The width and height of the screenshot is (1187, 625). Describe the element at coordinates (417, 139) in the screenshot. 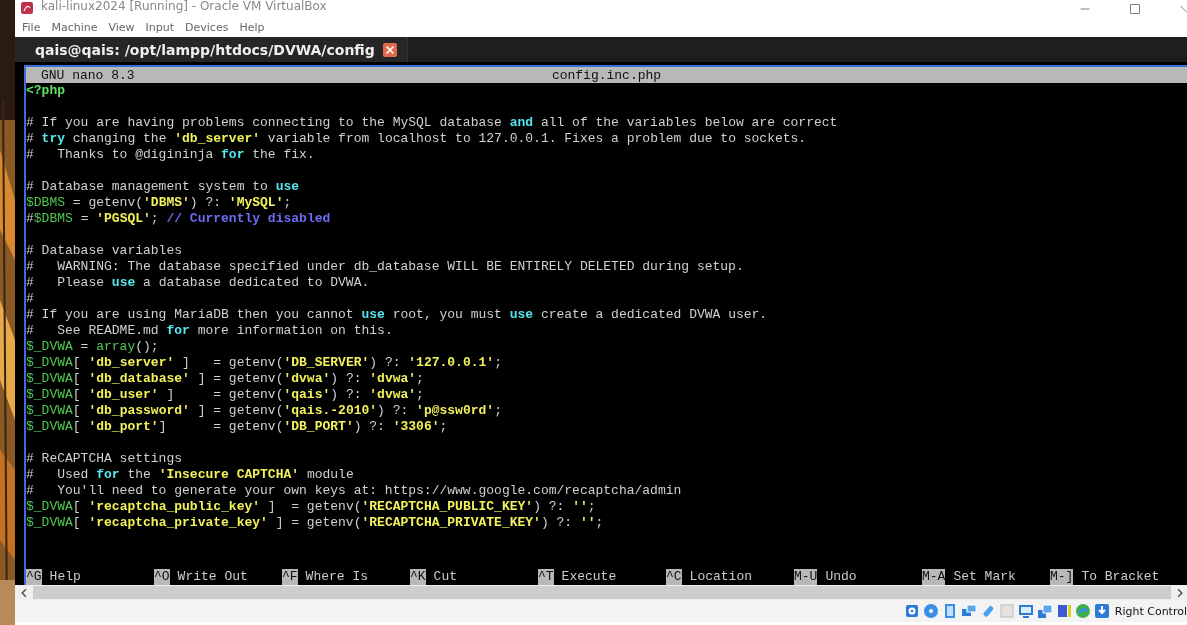

I see `code-line: # try changing the 'db_server' variable from localhost to 127.0.0.1. Fixes a problem due to sockets.` at that location.